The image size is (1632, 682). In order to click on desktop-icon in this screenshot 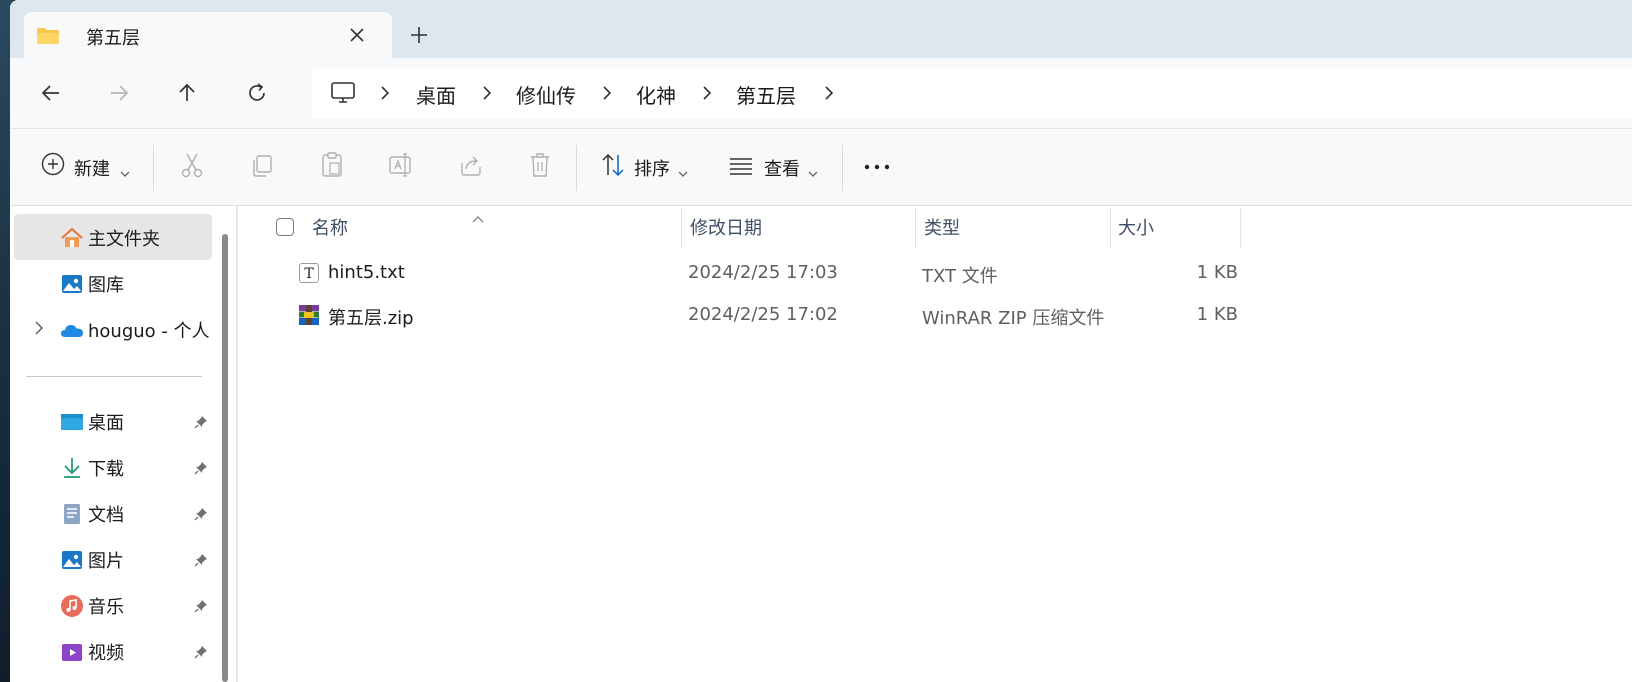, I will do `click(72, 422)`.